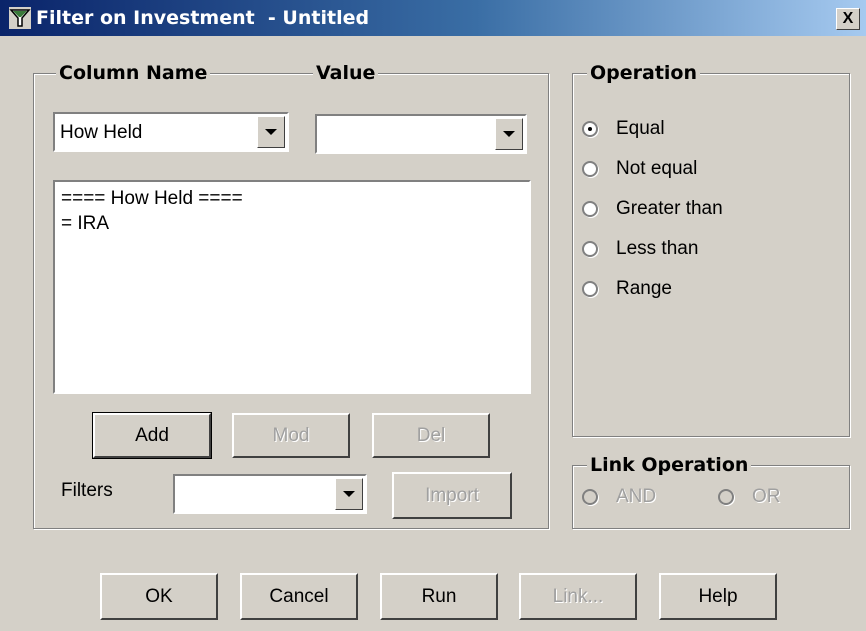 The image size is (866, 631). What do you see at coordinates (203, 18) in the screenshot?
I see `window-title: Filter on Investment - Untitled` at bounding box center [203, 18].